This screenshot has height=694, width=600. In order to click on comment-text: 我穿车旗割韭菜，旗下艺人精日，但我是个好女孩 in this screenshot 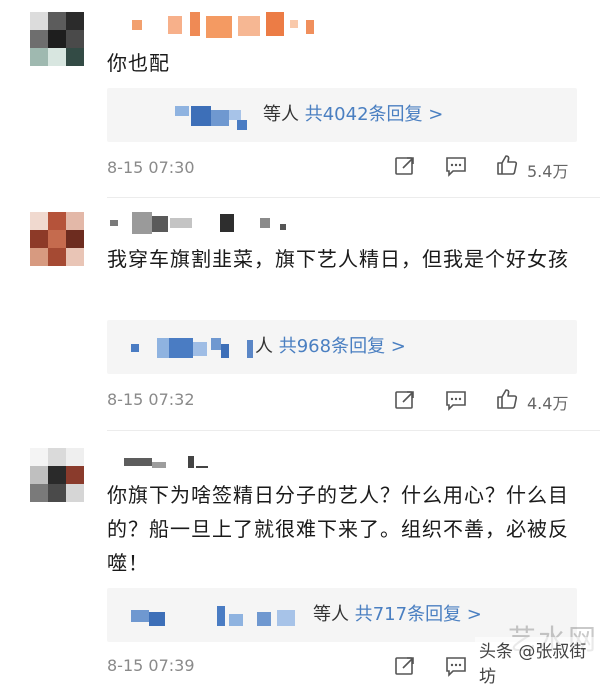, I will do `click(338, 259)`.